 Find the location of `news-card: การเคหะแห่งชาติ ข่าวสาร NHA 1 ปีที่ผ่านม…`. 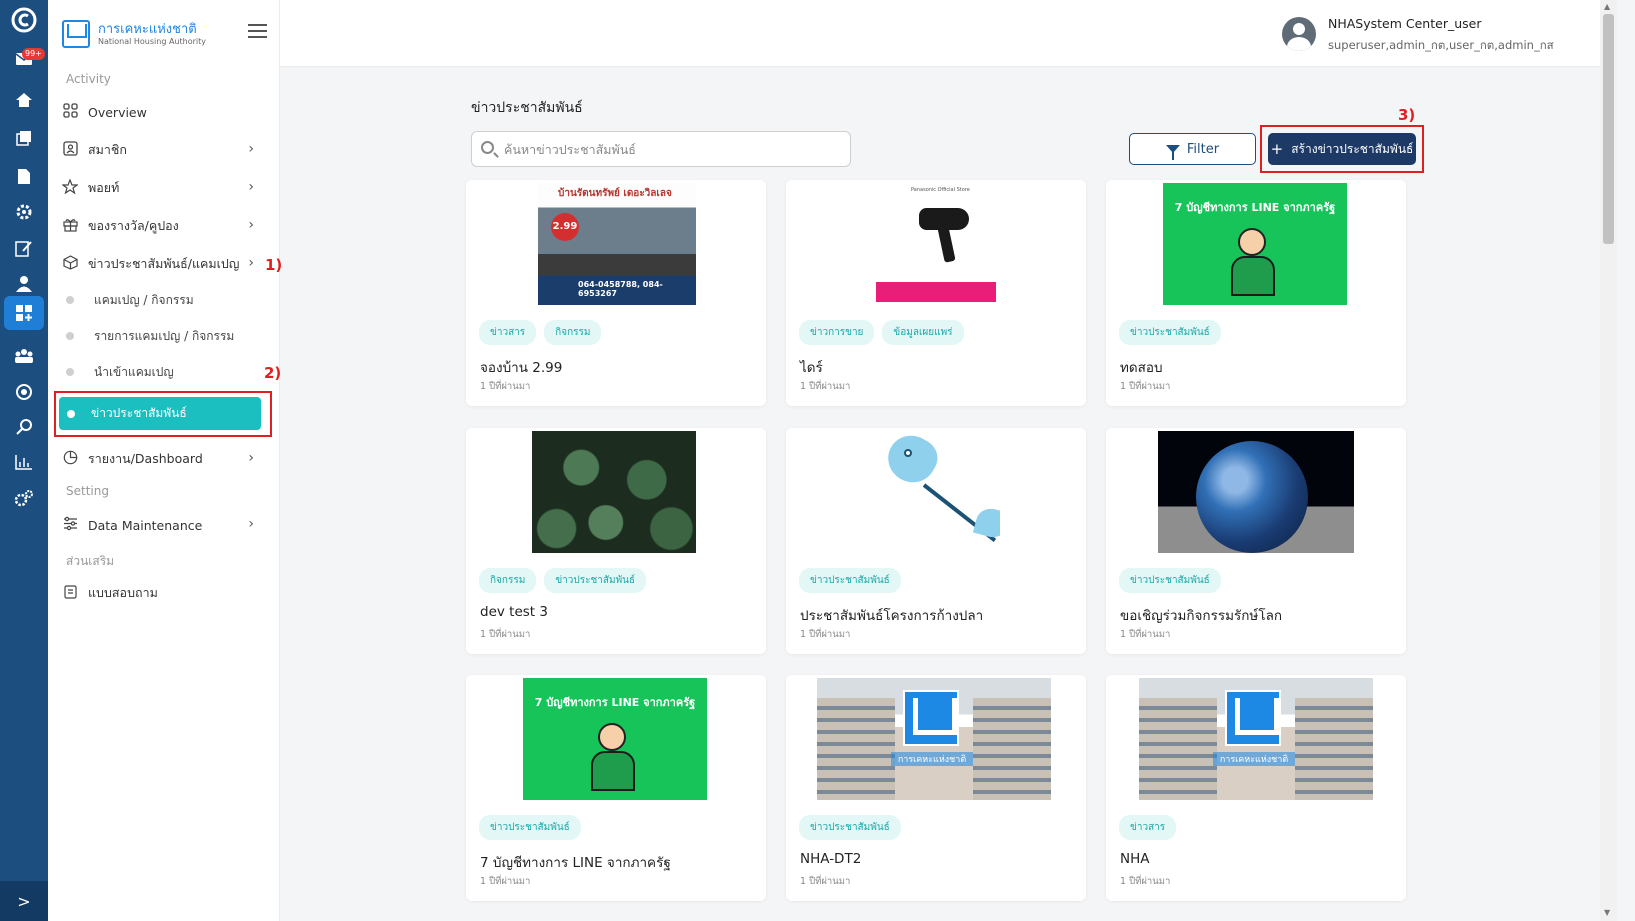

news-card: การเคหะแห่งชาติ ข่าวสาร NHA 1 ปีที่ผ่านม… is located at coordinates (1256, 788).